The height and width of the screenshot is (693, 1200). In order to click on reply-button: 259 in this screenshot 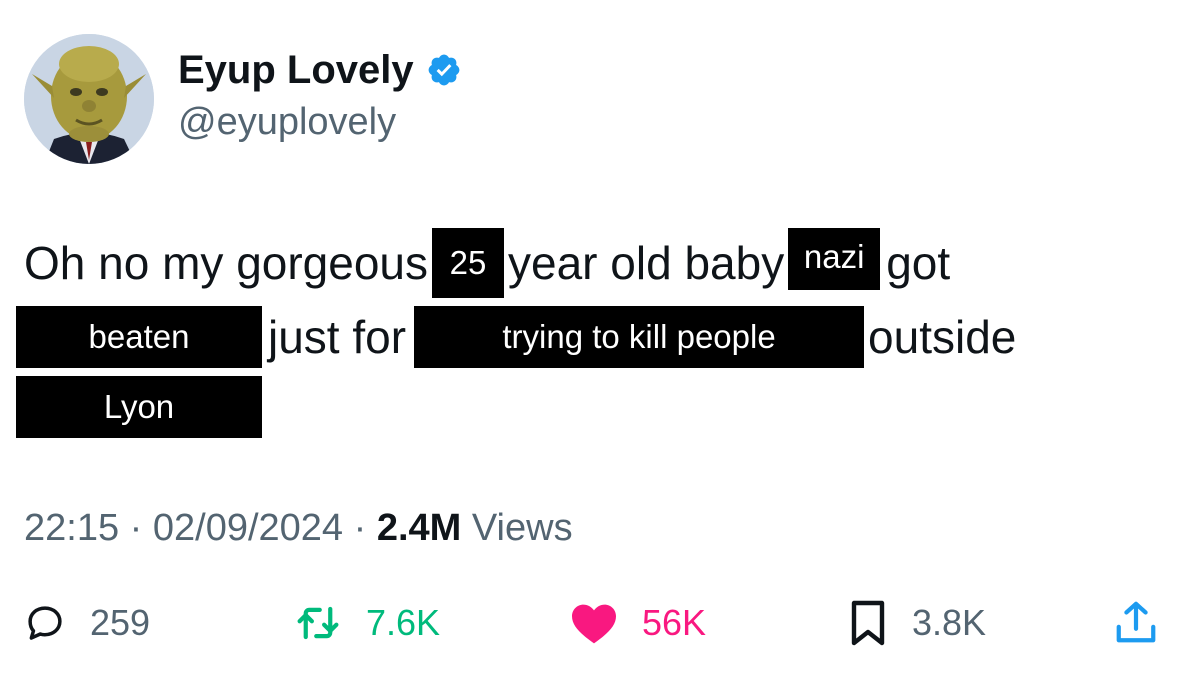, I will do `click(87, 623)`.